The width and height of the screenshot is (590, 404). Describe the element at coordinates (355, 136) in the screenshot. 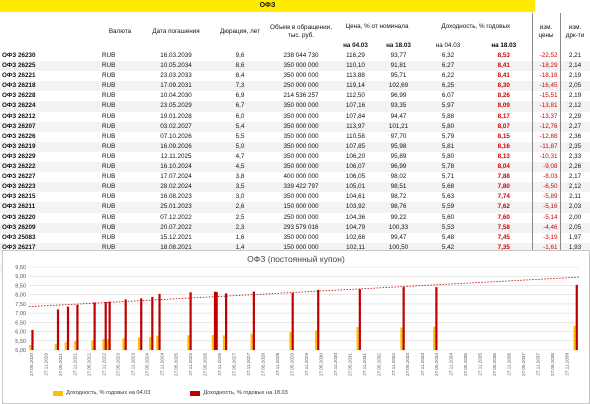

I see `price-date1-cell: 110,58` at that location.